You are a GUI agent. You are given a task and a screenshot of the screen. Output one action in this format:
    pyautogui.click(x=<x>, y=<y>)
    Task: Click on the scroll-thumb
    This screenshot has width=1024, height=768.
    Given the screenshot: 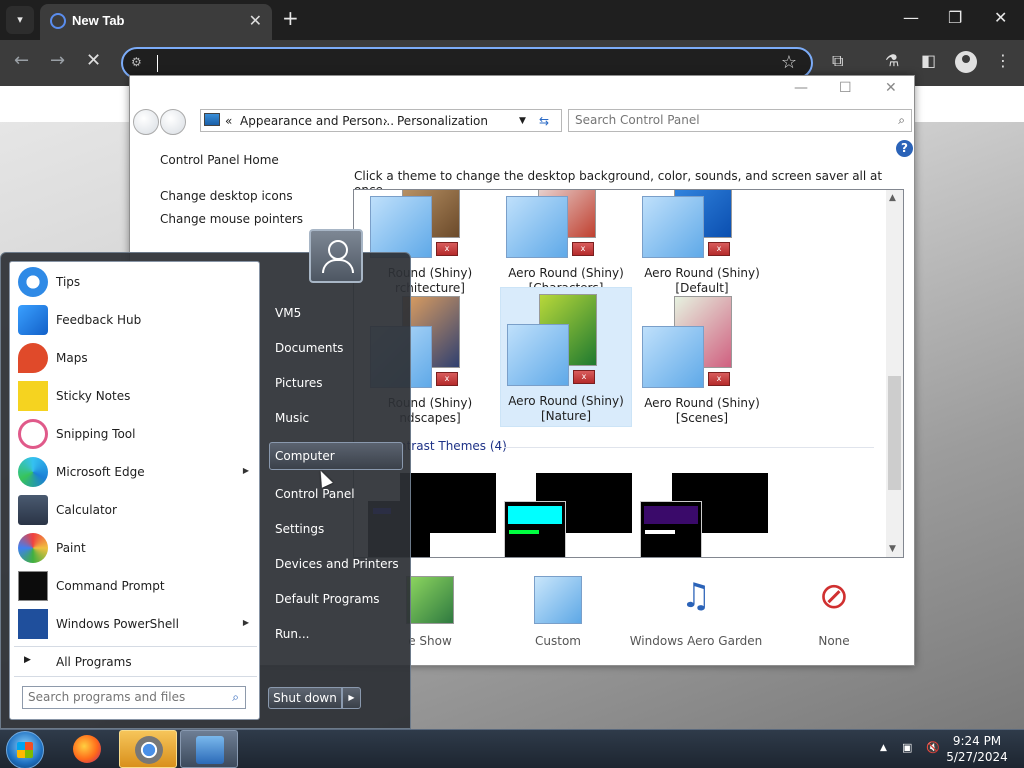 What is the action you would take?
    pyautogui.click(x=894, y=433)
    